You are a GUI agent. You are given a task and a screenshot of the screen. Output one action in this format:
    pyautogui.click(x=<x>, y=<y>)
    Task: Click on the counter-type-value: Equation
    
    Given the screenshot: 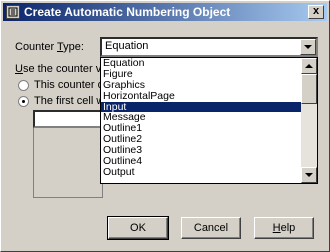 What is the action you would take?
    pyautogui.click(x=127, y=46)
    